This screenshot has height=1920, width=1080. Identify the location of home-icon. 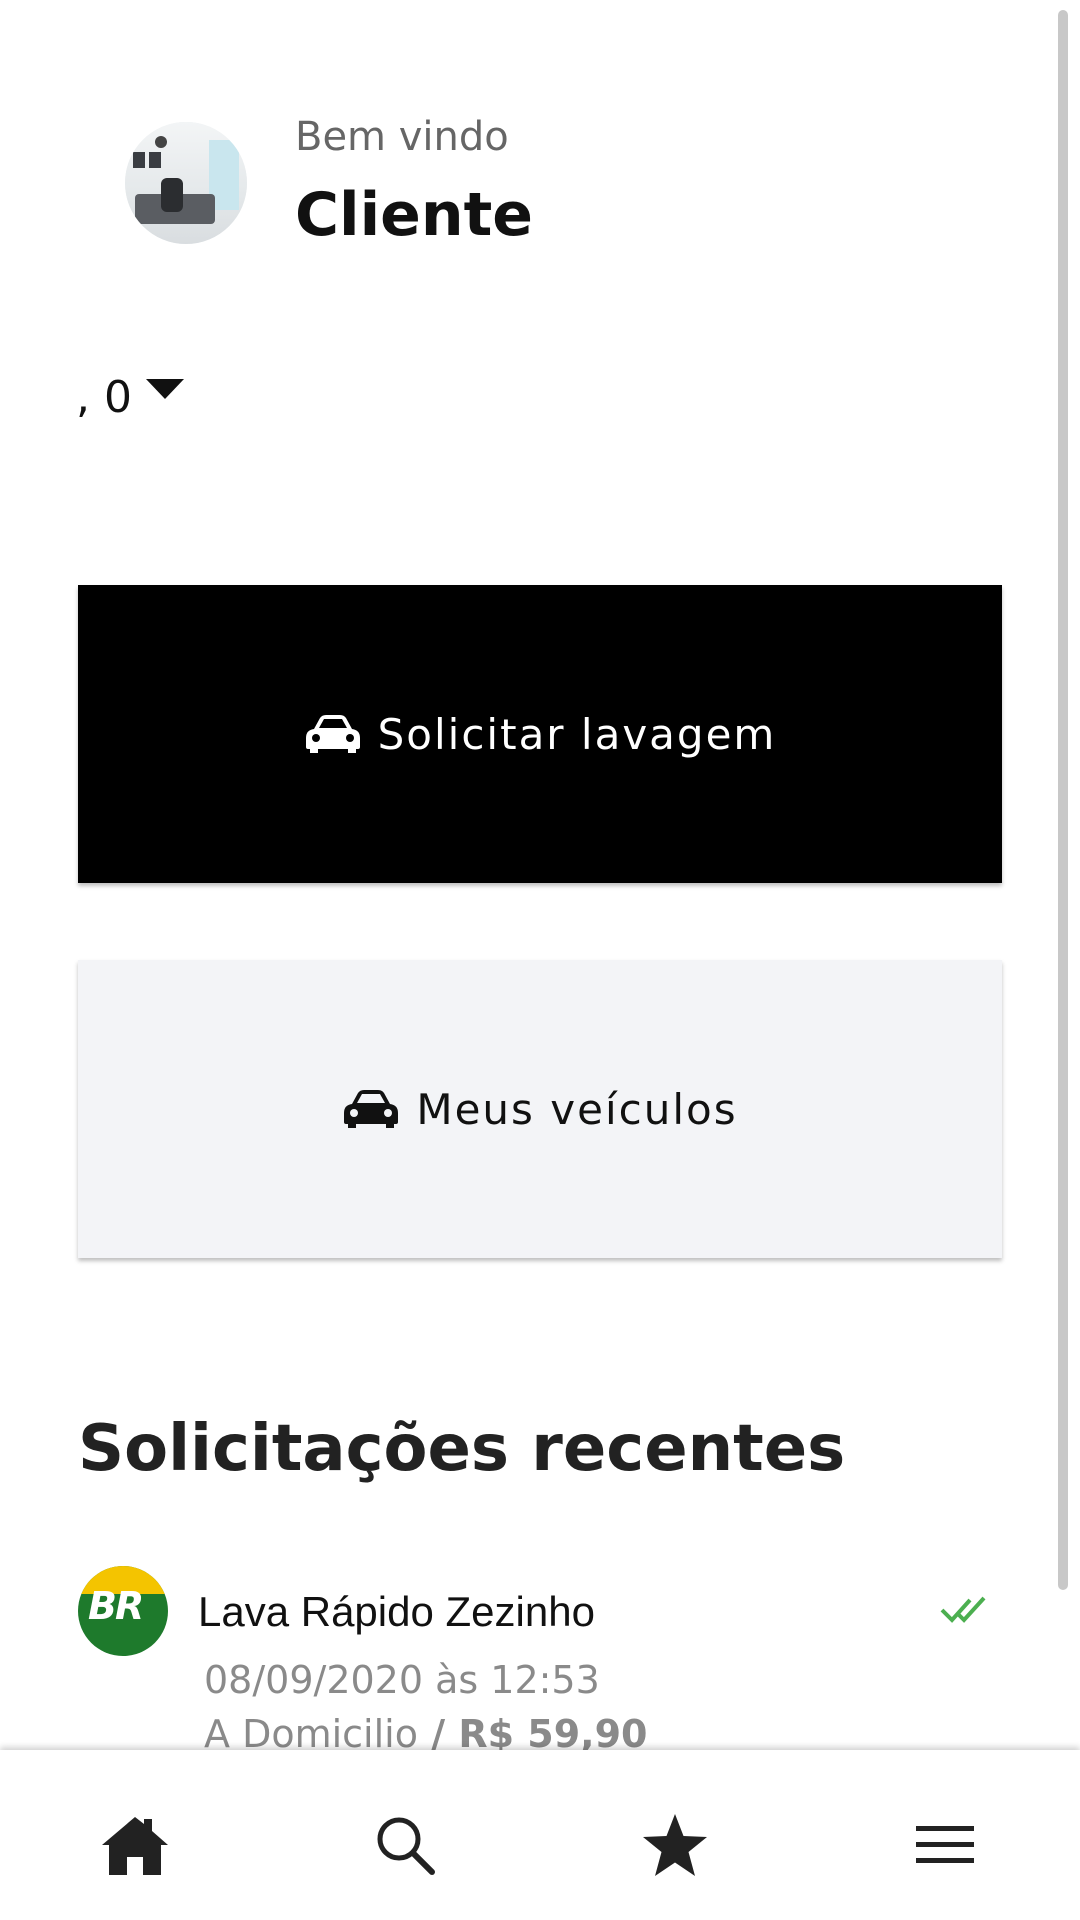
(135, 1846).